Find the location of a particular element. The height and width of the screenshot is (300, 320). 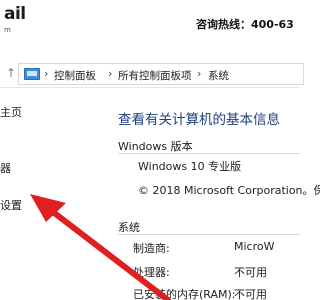

left-nav-home: 主页 is located at coordinates (11, 112).